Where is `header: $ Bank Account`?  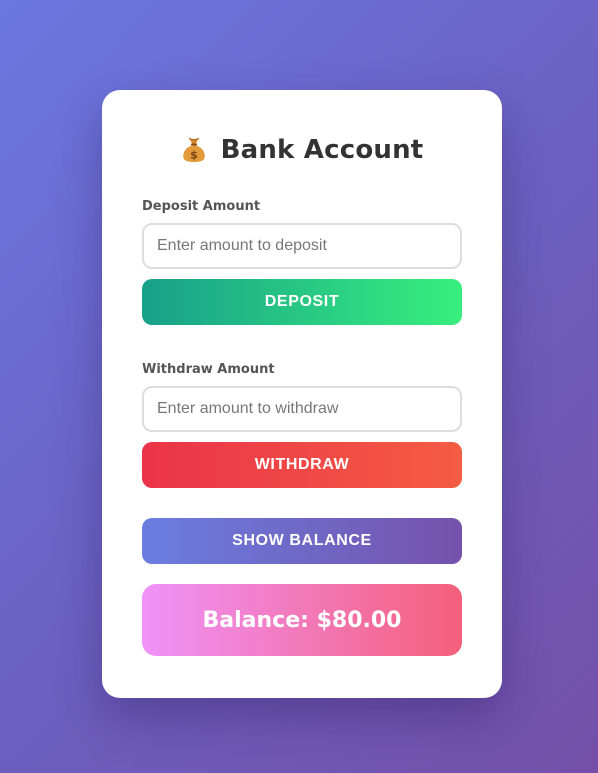 header: $ Bank Account is located at coordinates (302, 150).